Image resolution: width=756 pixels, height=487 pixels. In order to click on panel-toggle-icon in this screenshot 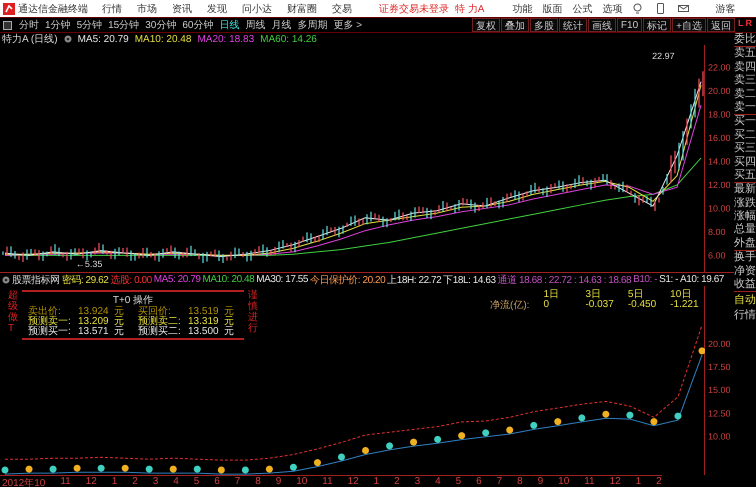, I will do `click(7, 25)`.